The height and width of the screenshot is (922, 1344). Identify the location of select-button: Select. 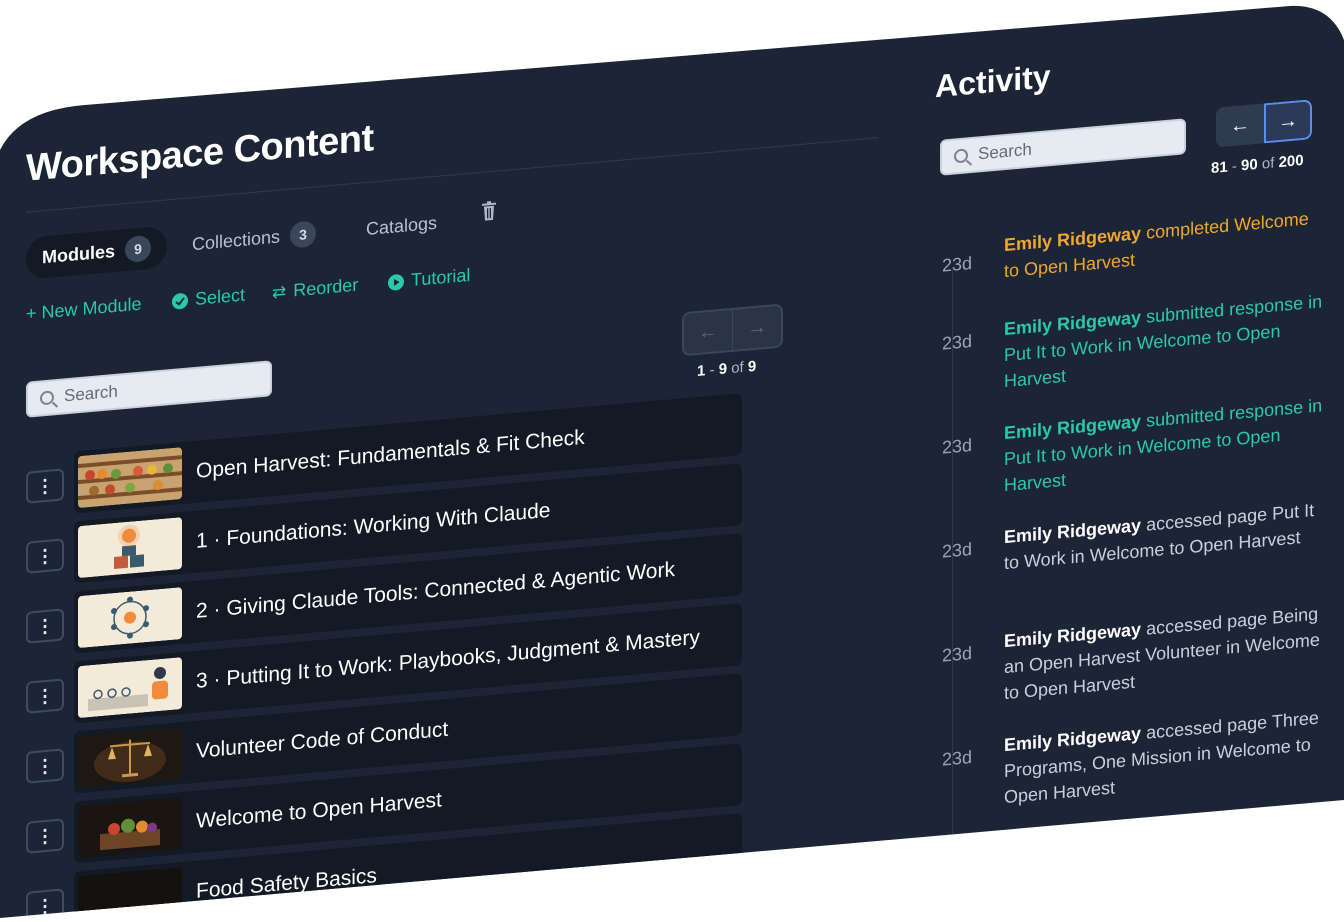
(208, 298).